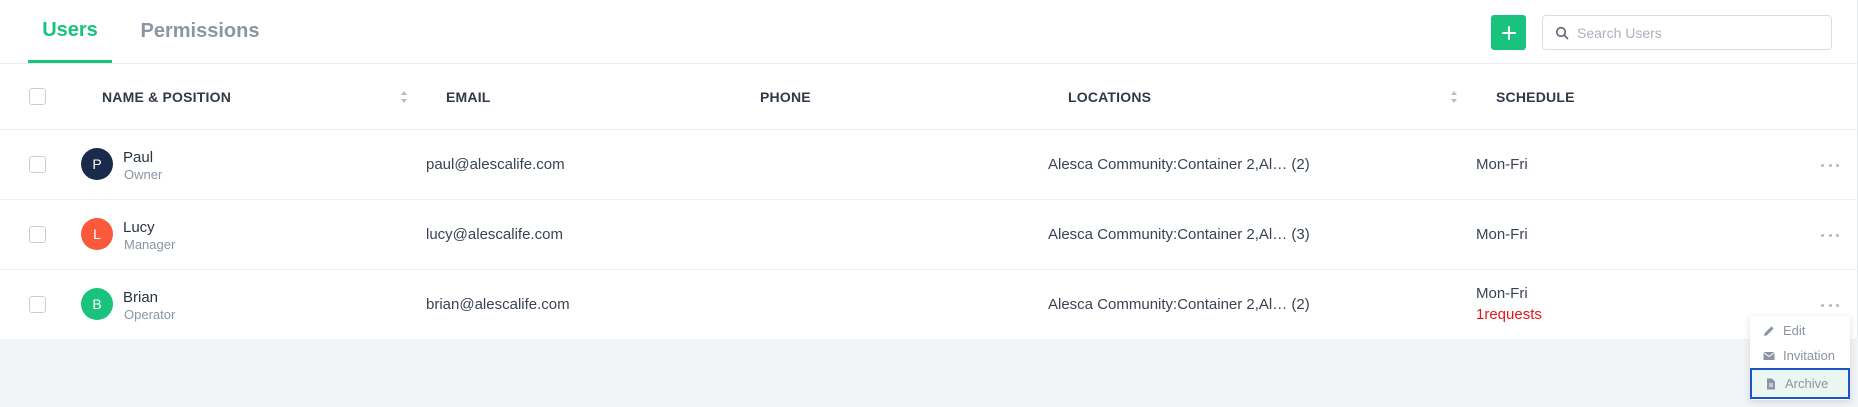 Image resolution: width=1858 pixels, height=407 pixels. What do you see at coordinates (1535, 97) in the screenshot?
I see `column-header-schedule: SCHEDULE` at bounding box center [1535, 97].